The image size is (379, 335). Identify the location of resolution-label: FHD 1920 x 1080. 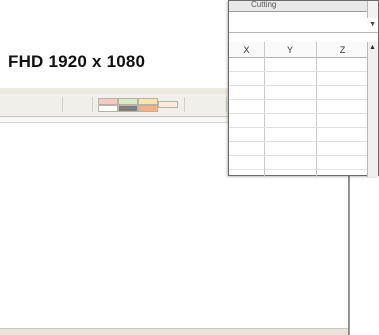
(77, 61).